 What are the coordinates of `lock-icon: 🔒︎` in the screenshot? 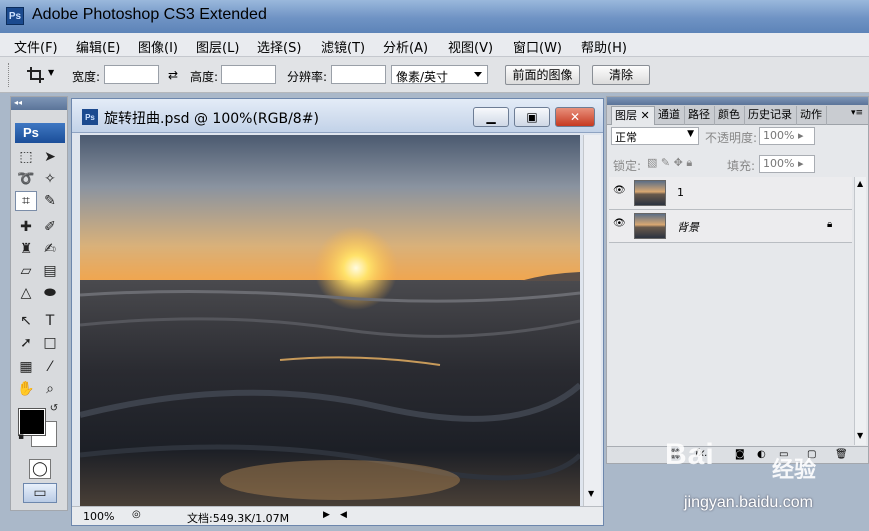 It's located at (830, 224).